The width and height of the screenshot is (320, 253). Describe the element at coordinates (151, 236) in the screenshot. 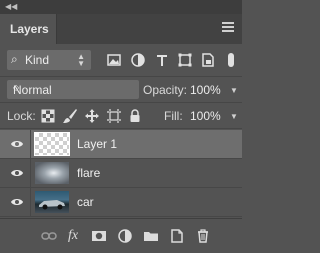

I see `folder-icon` at that location.